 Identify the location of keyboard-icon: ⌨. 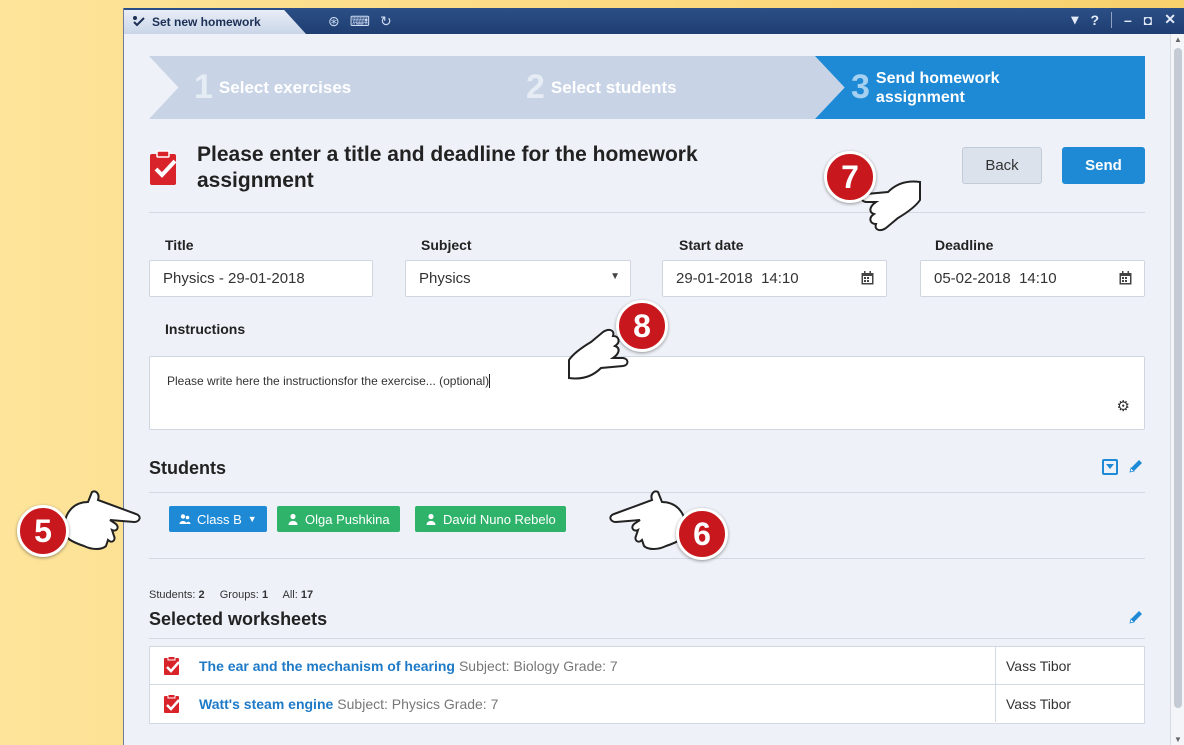
(360, 21).